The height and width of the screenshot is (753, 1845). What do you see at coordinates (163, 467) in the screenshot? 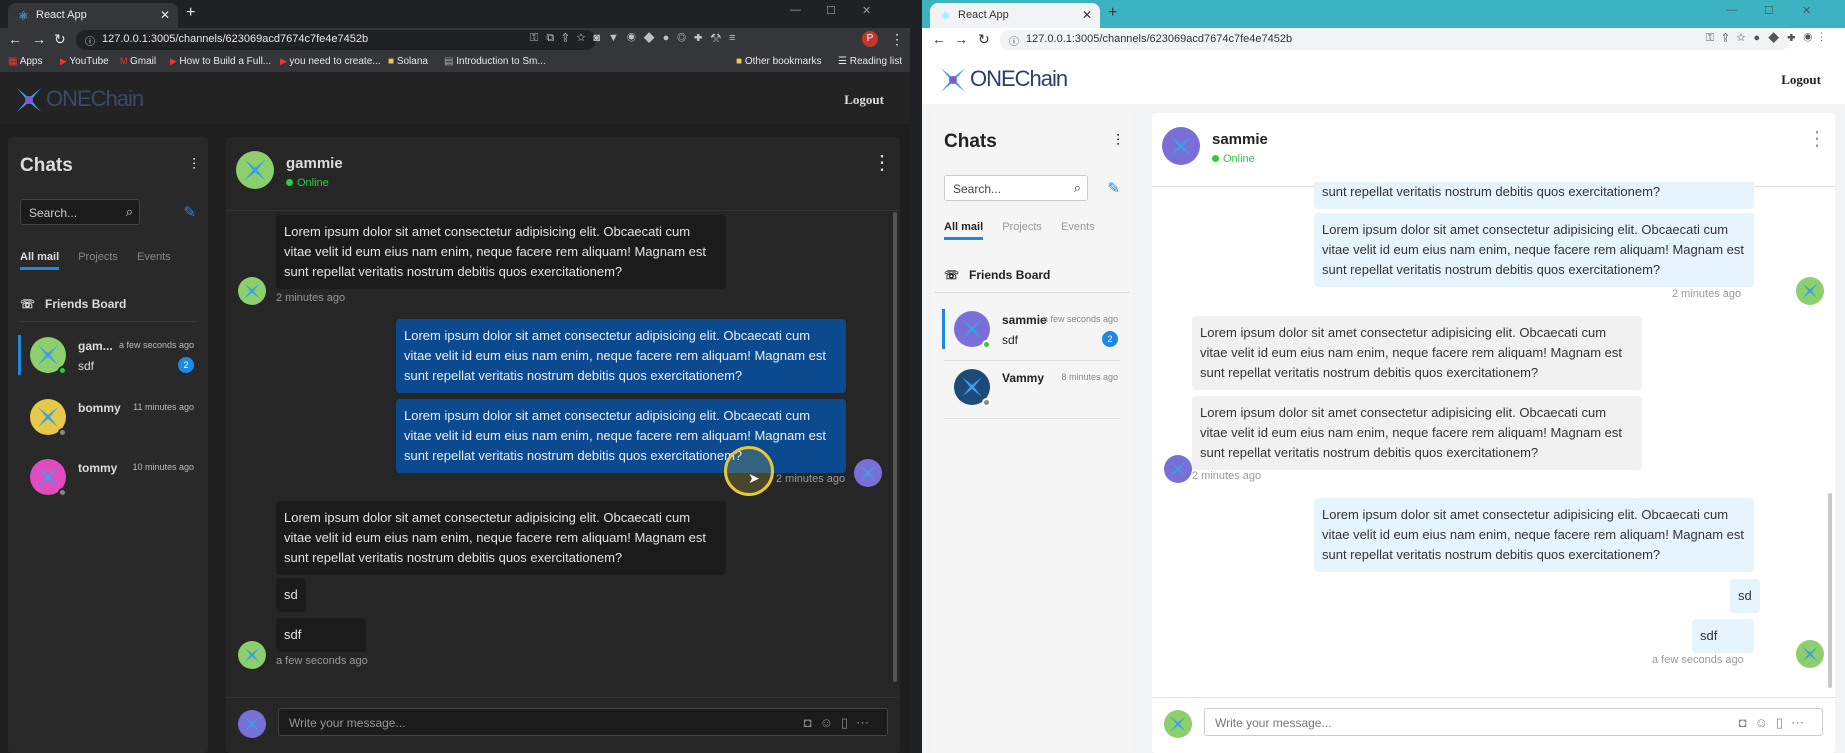
I see `chat-time: 10 minutes ago` at bounding box center [163, 467].